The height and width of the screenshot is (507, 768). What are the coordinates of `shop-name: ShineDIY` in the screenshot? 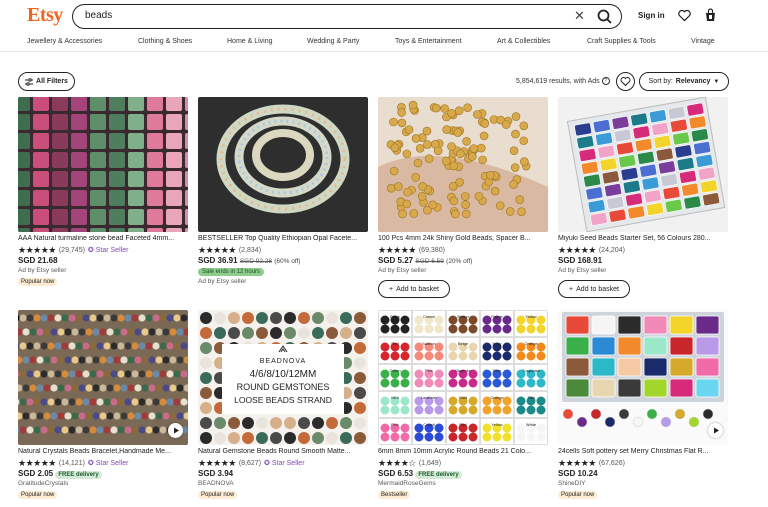 It's located at (571, 483).